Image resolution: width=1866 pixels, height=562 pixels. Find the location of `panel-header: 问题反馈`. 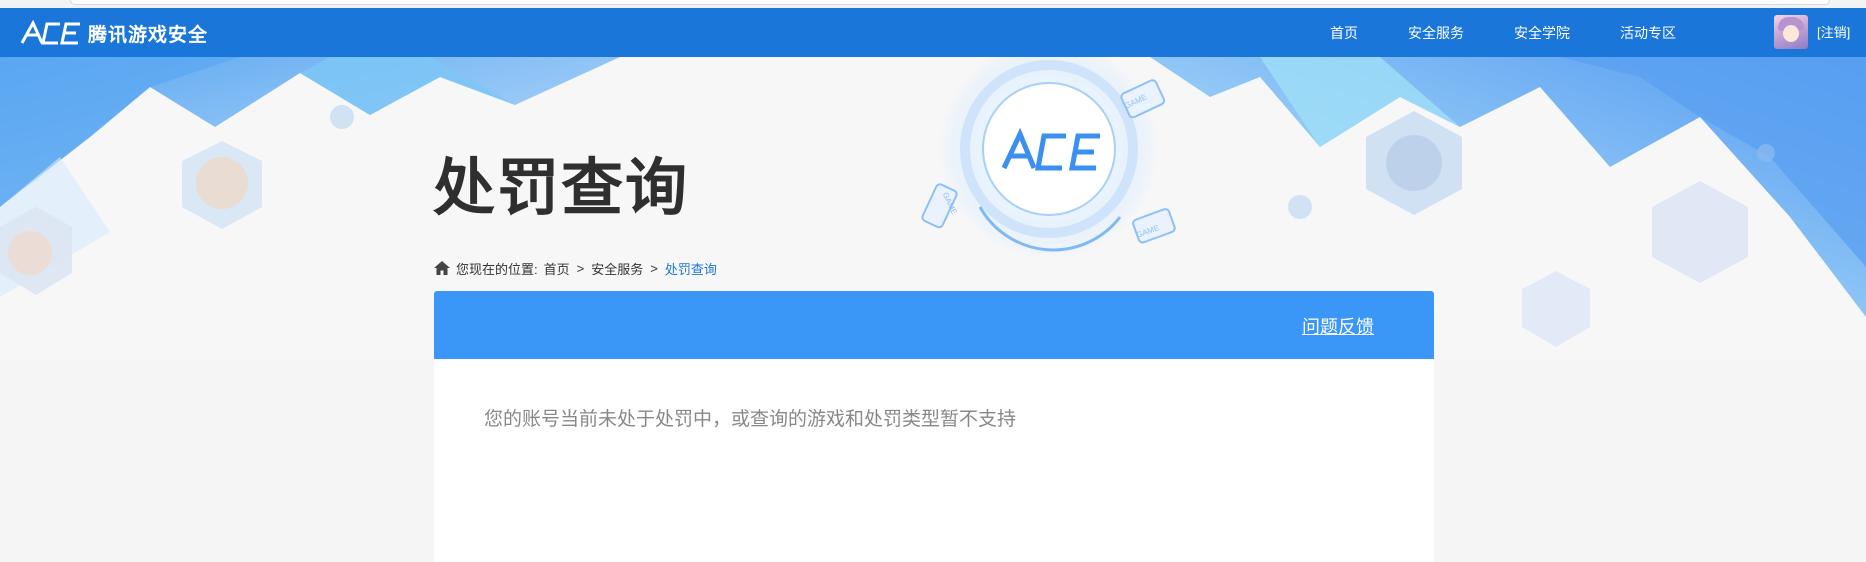

panel-header: 问题反馈 is located at coordinates (934, 325).